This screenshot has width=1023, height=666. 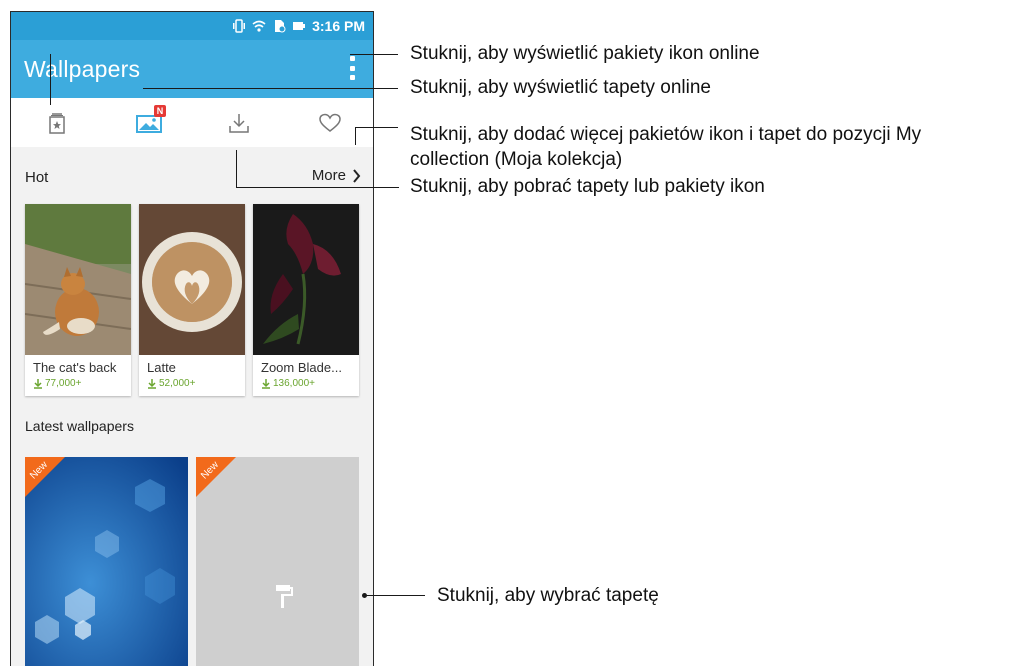 What do you see at coordinates (236, 169) in the screenshot?
I see `callout-line-download-vertical` at bounding box center [236, 169].